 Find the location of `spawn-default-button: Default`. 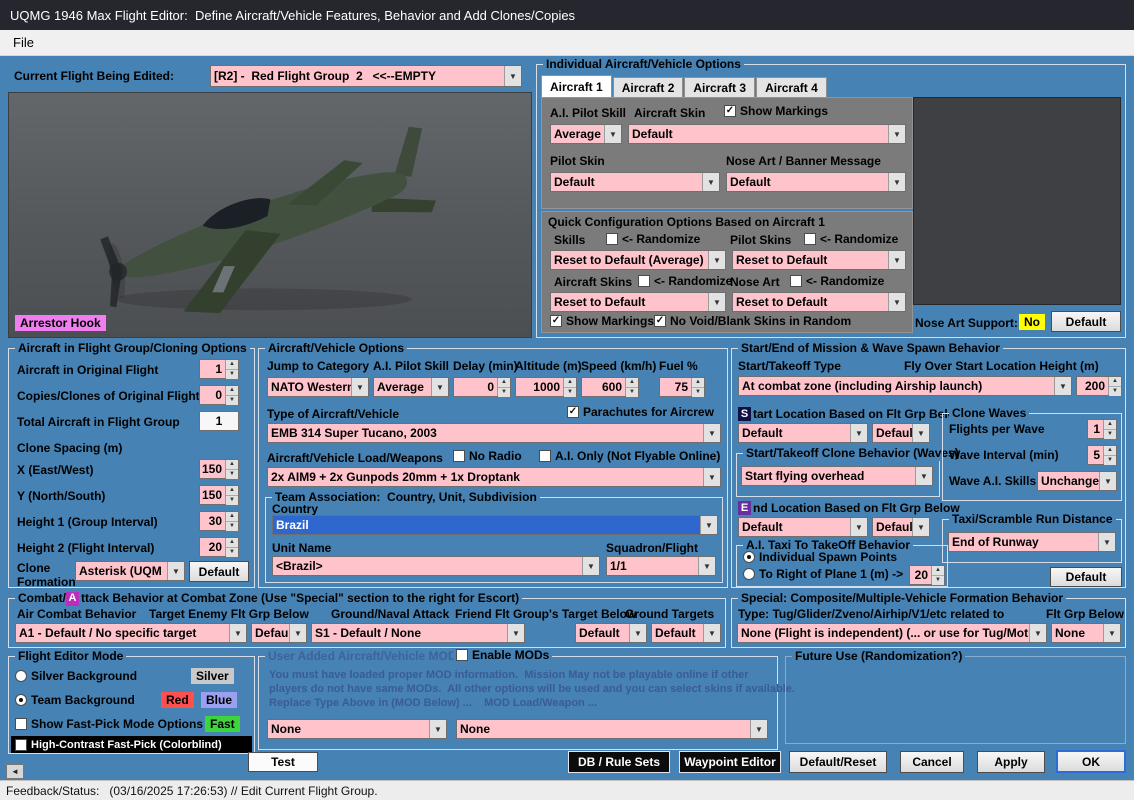

spawn-default-button: Default is located at coordinates (1086, 577).